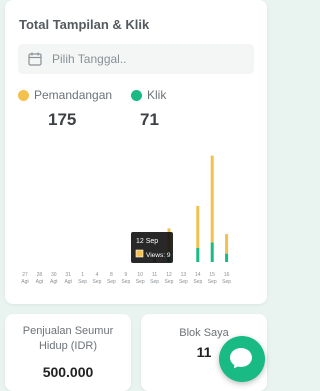 The width and height of the screenshot is (320, 391). What do you see at coordinates (23, 95) in the screenshot?
I see `views-dot-icon` at bounding box center [23, 95].